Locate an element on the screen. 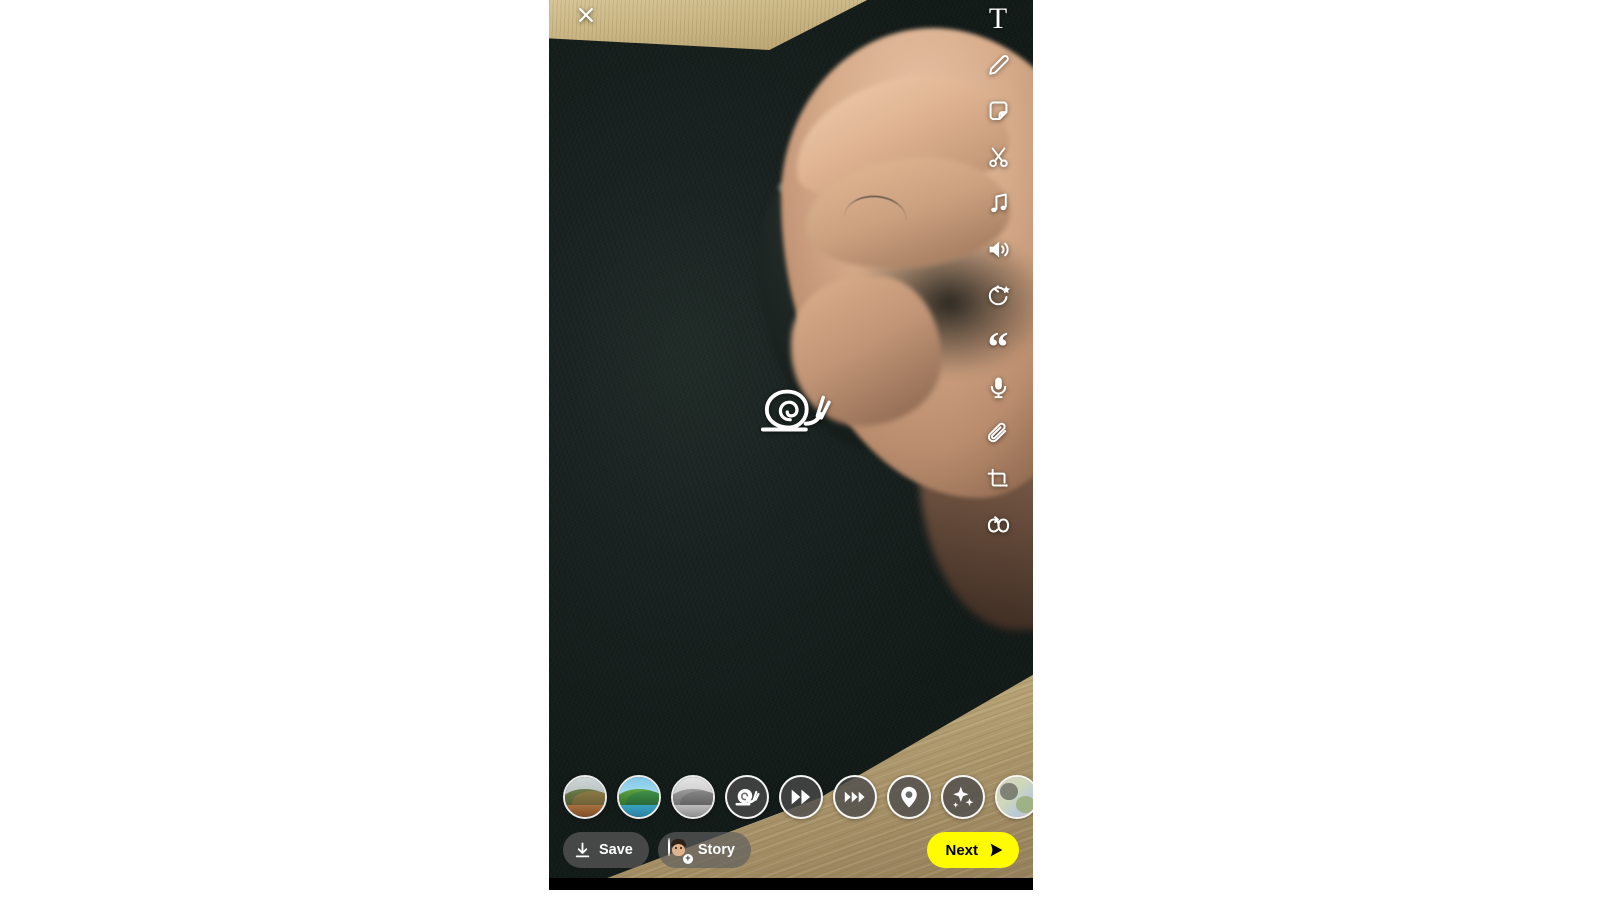 Image resolution: width=1600 pixels, height=900 pixels. tool-volume is located at coordinates (998, 249).